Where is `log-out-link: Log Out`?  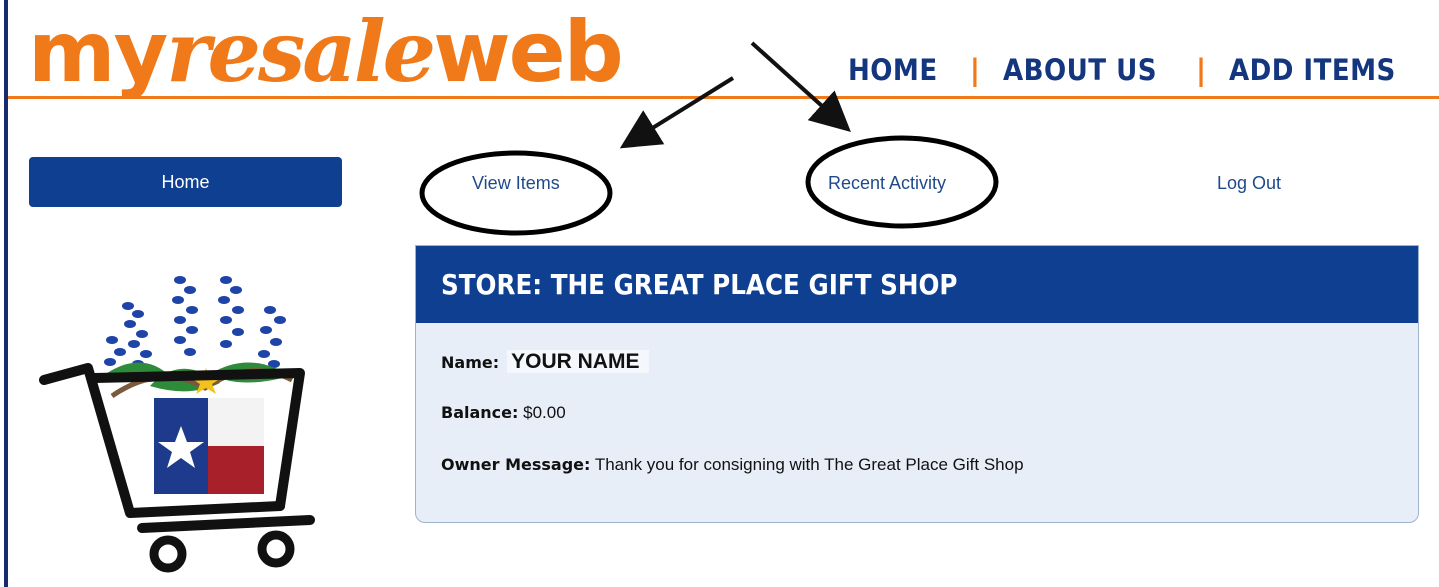 log-out-link: Log Out is located at coordinates (1249, 183).